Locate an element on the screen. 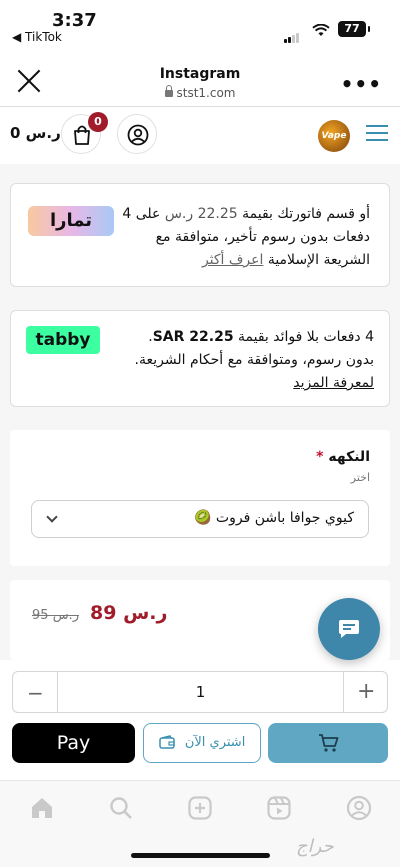  status-time: 3:37 is located at coordinates (74, 20).